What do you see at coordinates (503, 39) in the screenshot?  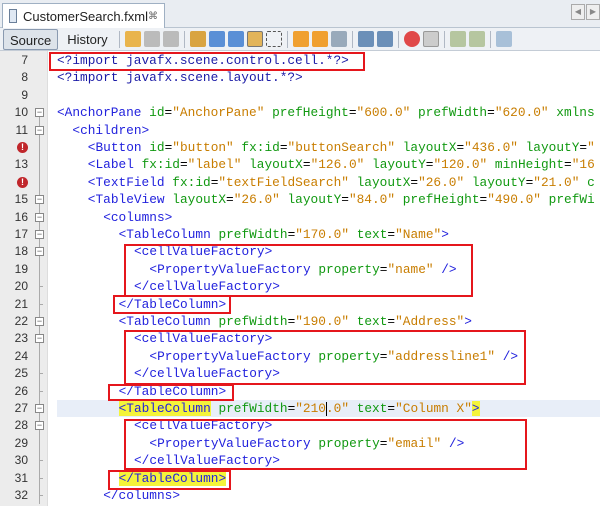 I see `run-arrow-icon` at bounding box center [503, 39].